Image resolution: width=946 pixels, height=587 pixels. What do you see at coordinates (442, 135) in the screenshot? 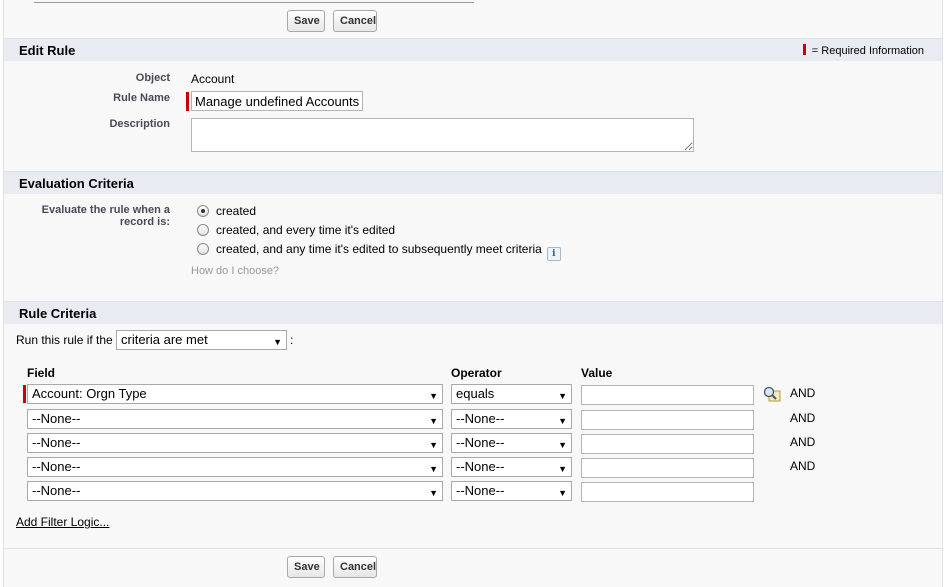
I see `description-textarea` at bounding box center [442, 135].